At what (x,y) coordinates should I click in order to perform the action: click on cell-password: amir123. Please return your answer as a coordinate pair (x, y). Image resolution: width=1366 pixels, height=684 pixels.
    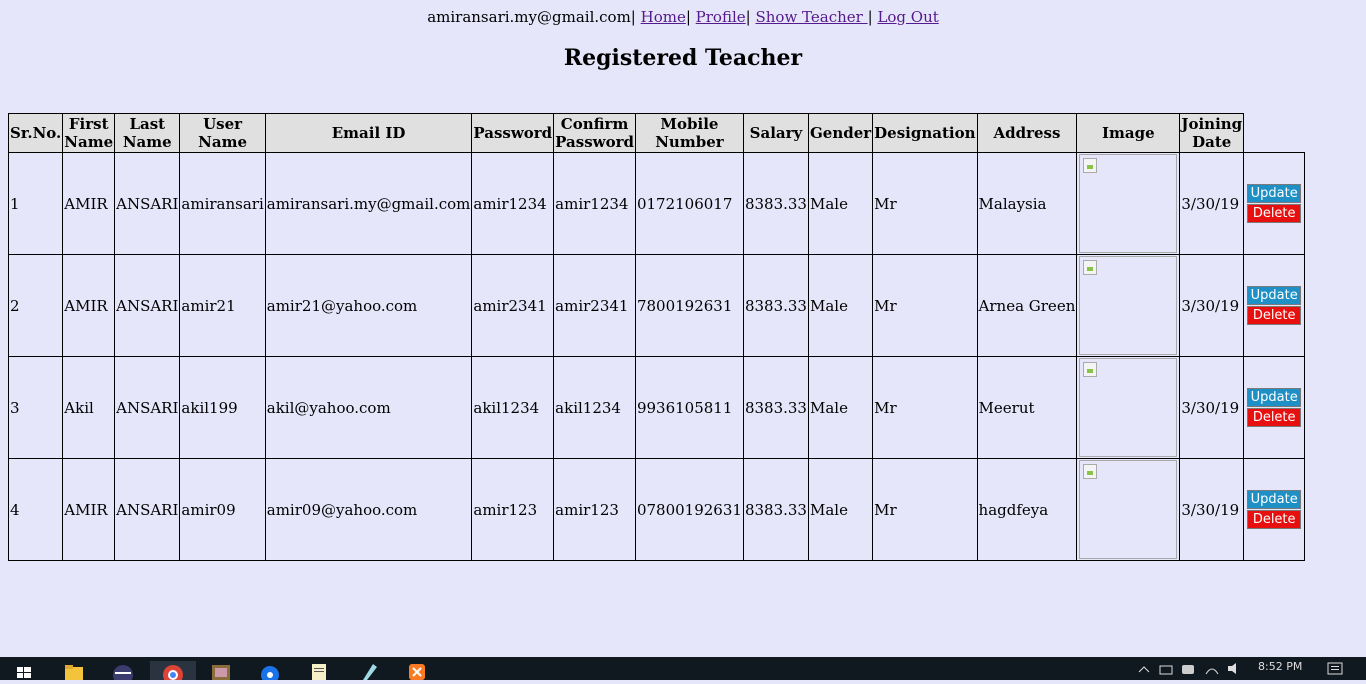
    Looking at the image, I should click on (513, 509).